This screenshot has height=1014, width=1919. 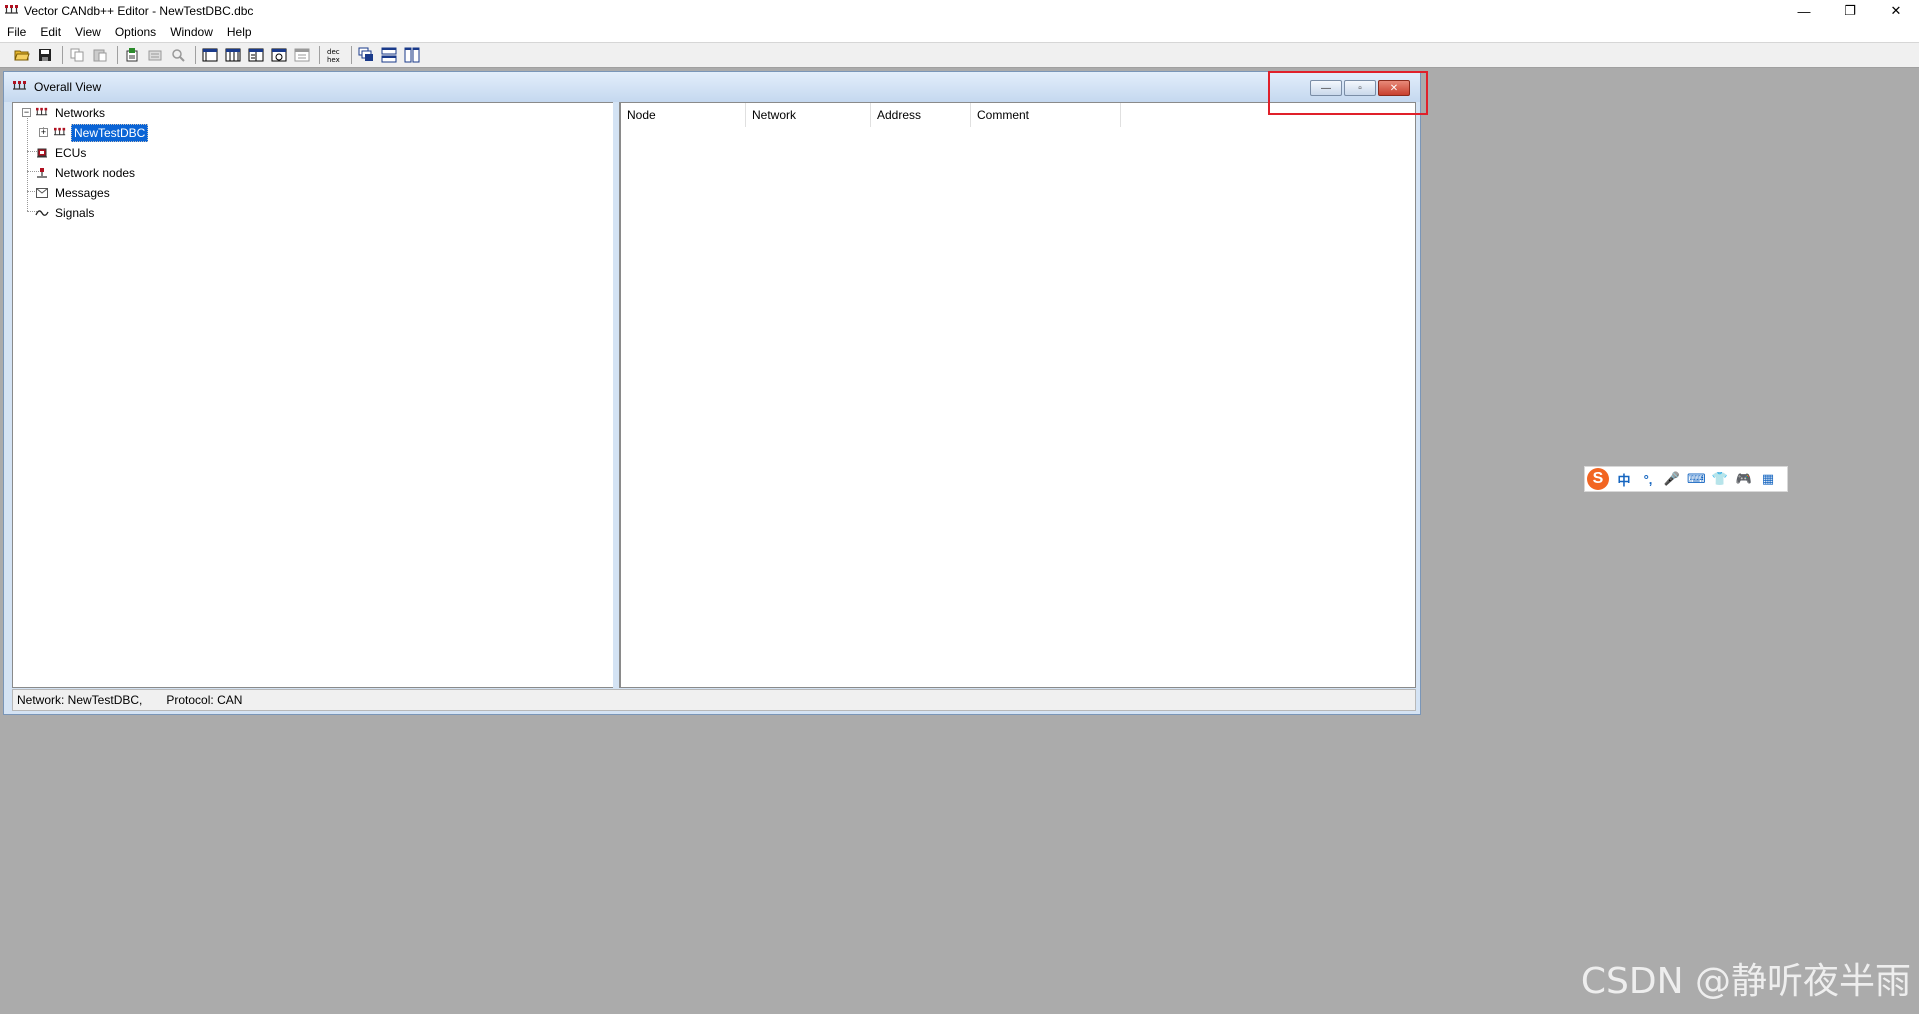 What do you see at coordinates (22, 55) in the screenshot?
I see `open-icon` at bounding box center [22, 55].